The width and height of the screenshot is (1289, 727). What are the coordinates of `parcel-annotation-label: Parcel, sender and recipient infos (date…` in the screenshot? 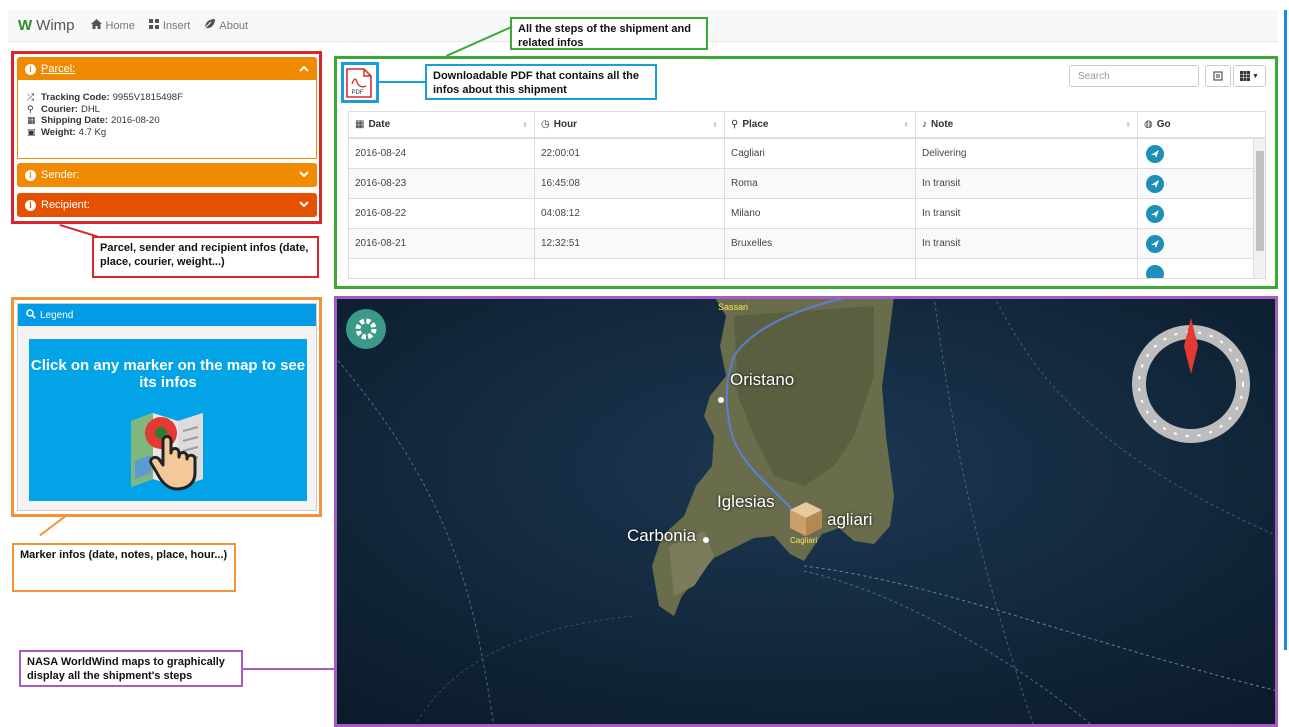 It's located at (205, 257).